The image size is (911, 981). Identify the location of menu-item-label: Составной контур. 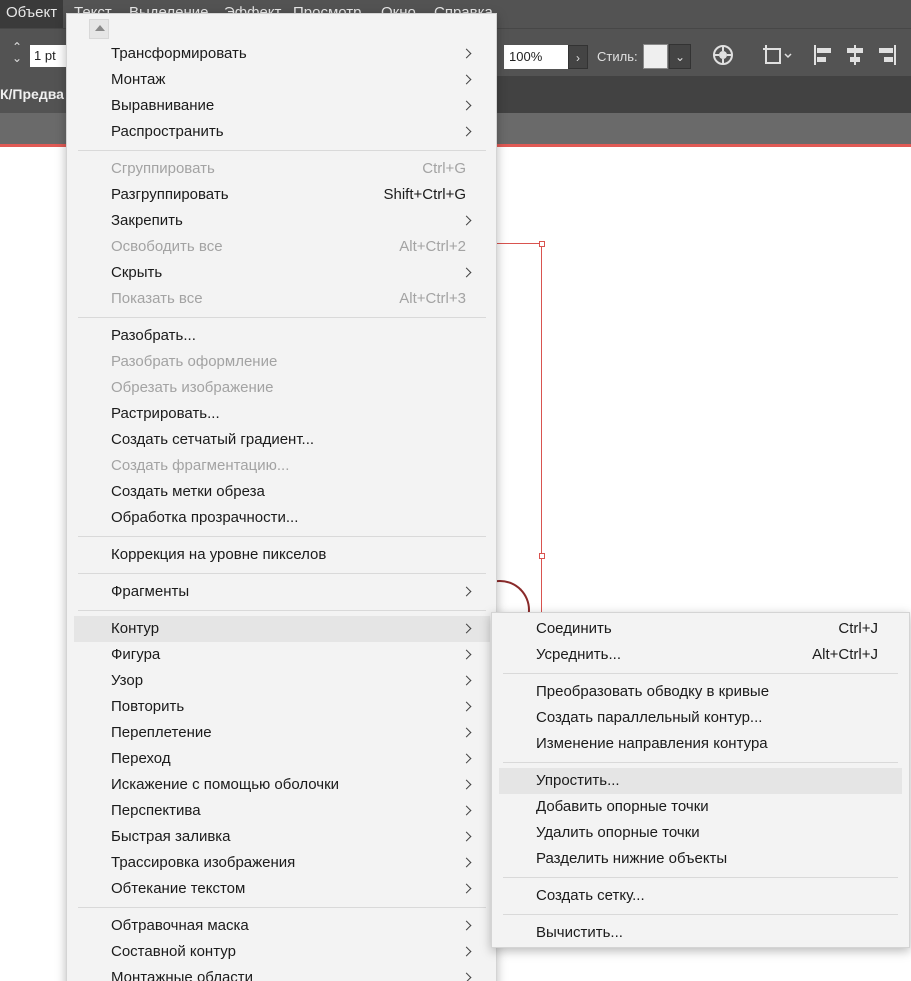
(173, 951).